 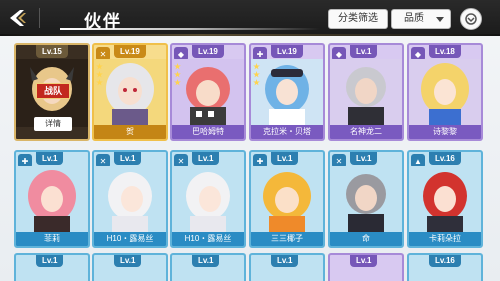 I want to click on partner-card: Lv.16, so click(x=445, y=267).